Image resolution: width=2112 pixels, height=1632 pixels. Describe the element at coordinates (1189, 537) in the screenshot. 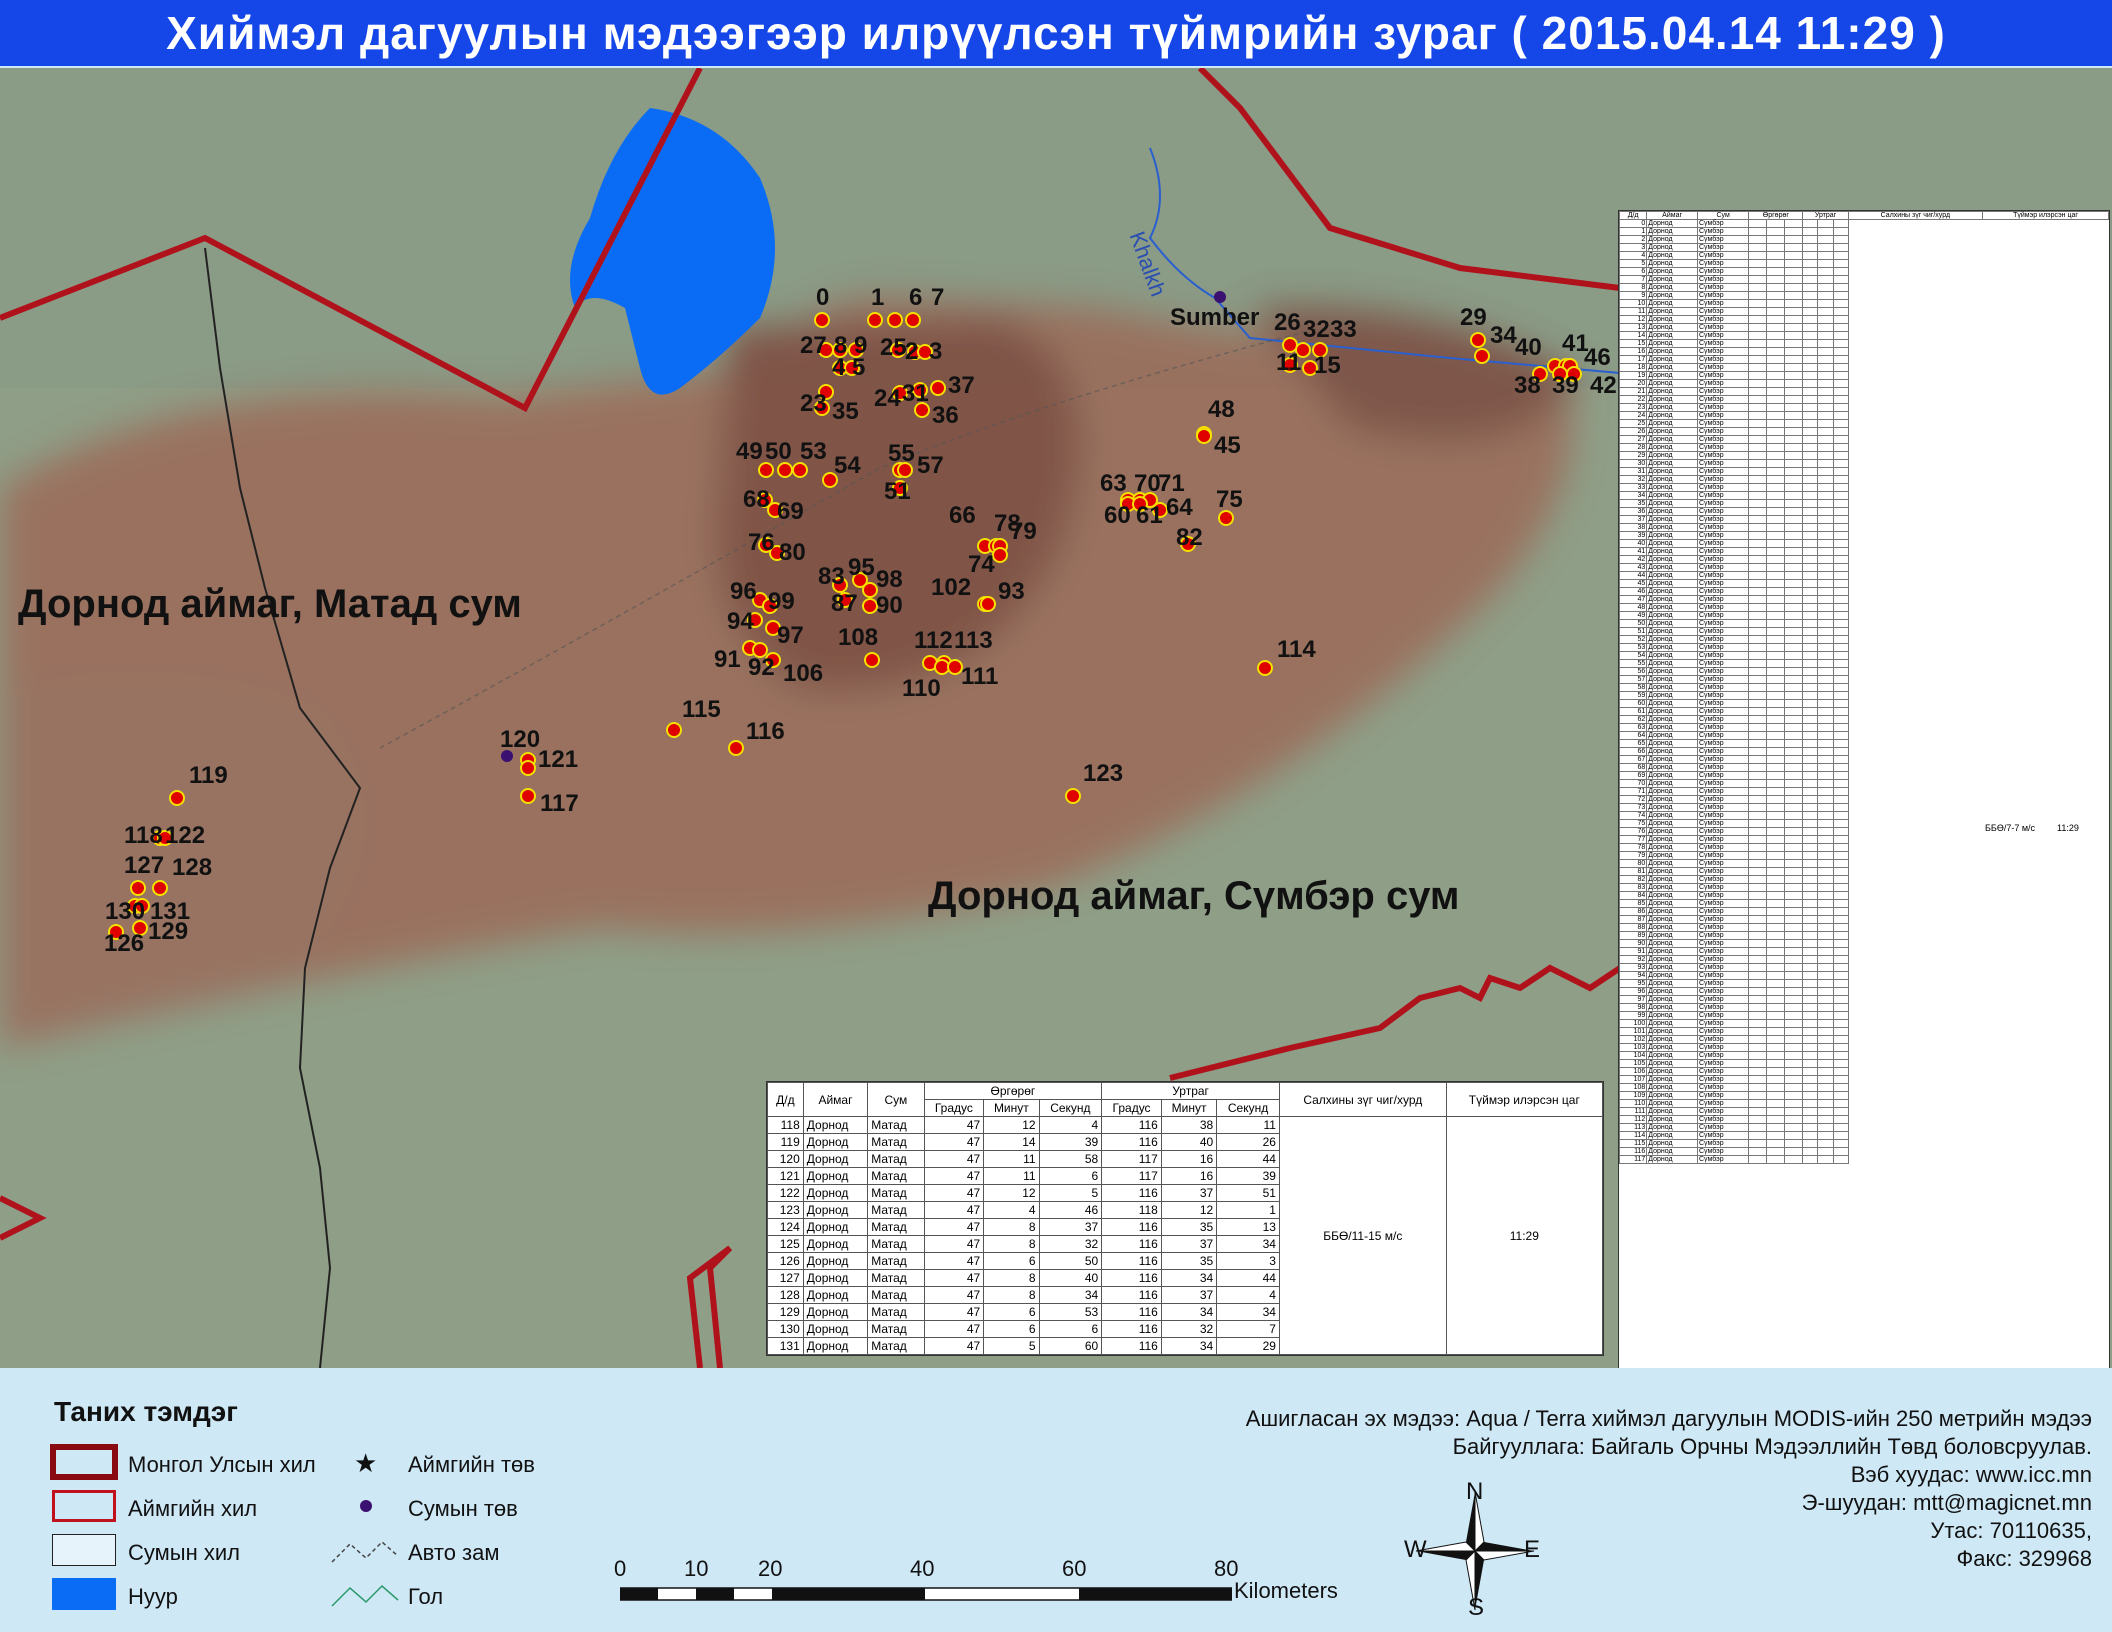

I see `fire-label: 82` at that location.